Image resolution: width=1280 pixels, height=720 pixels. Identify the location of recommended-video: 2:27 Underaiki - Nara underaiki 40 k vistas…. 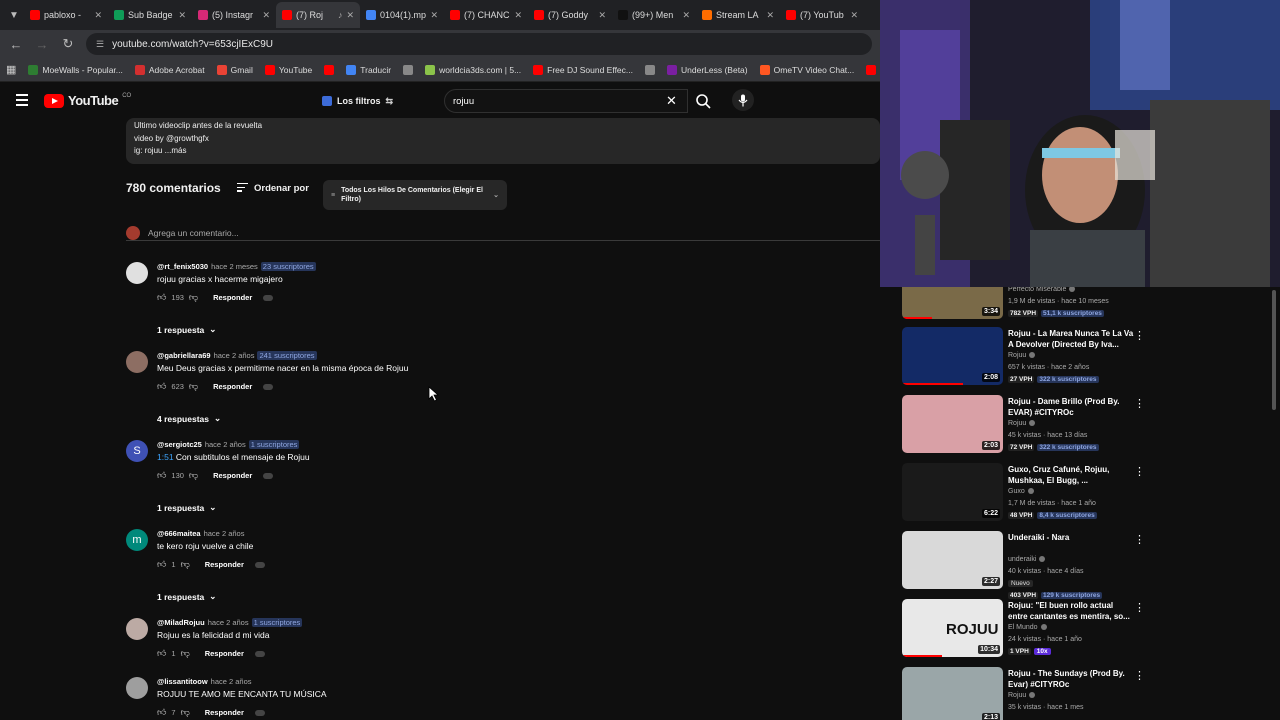
(1087, 565).